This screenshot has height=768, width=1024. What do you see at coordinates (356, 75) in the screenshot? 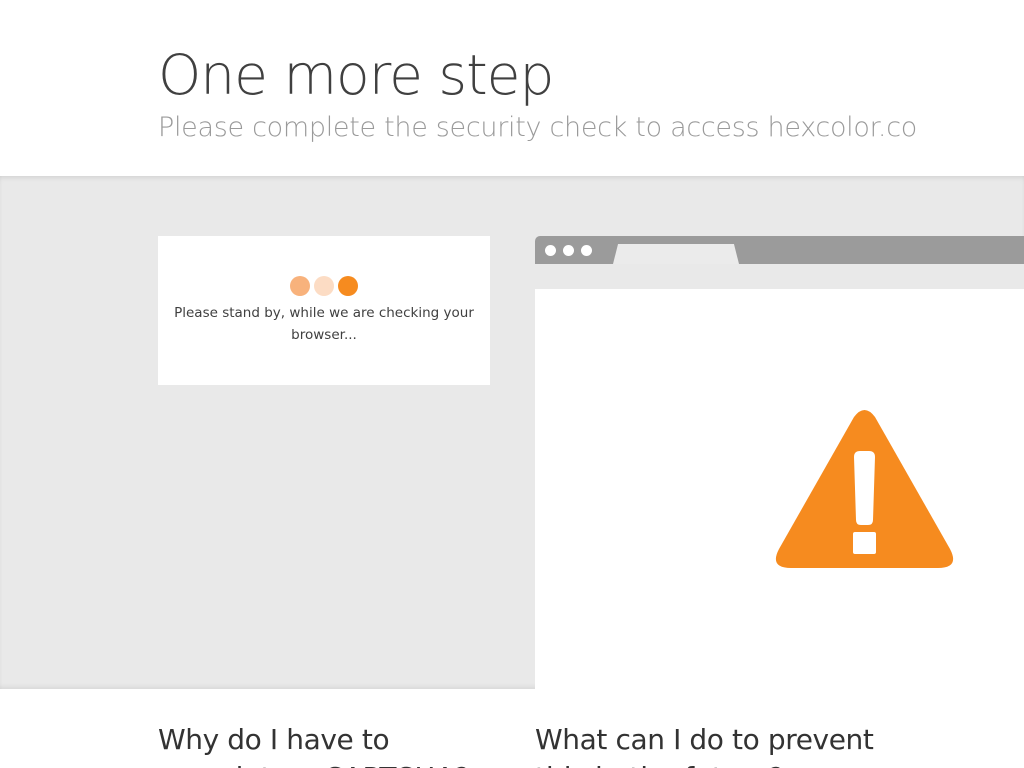
I see `page-title: One more step` at bounding box center [356, 75].